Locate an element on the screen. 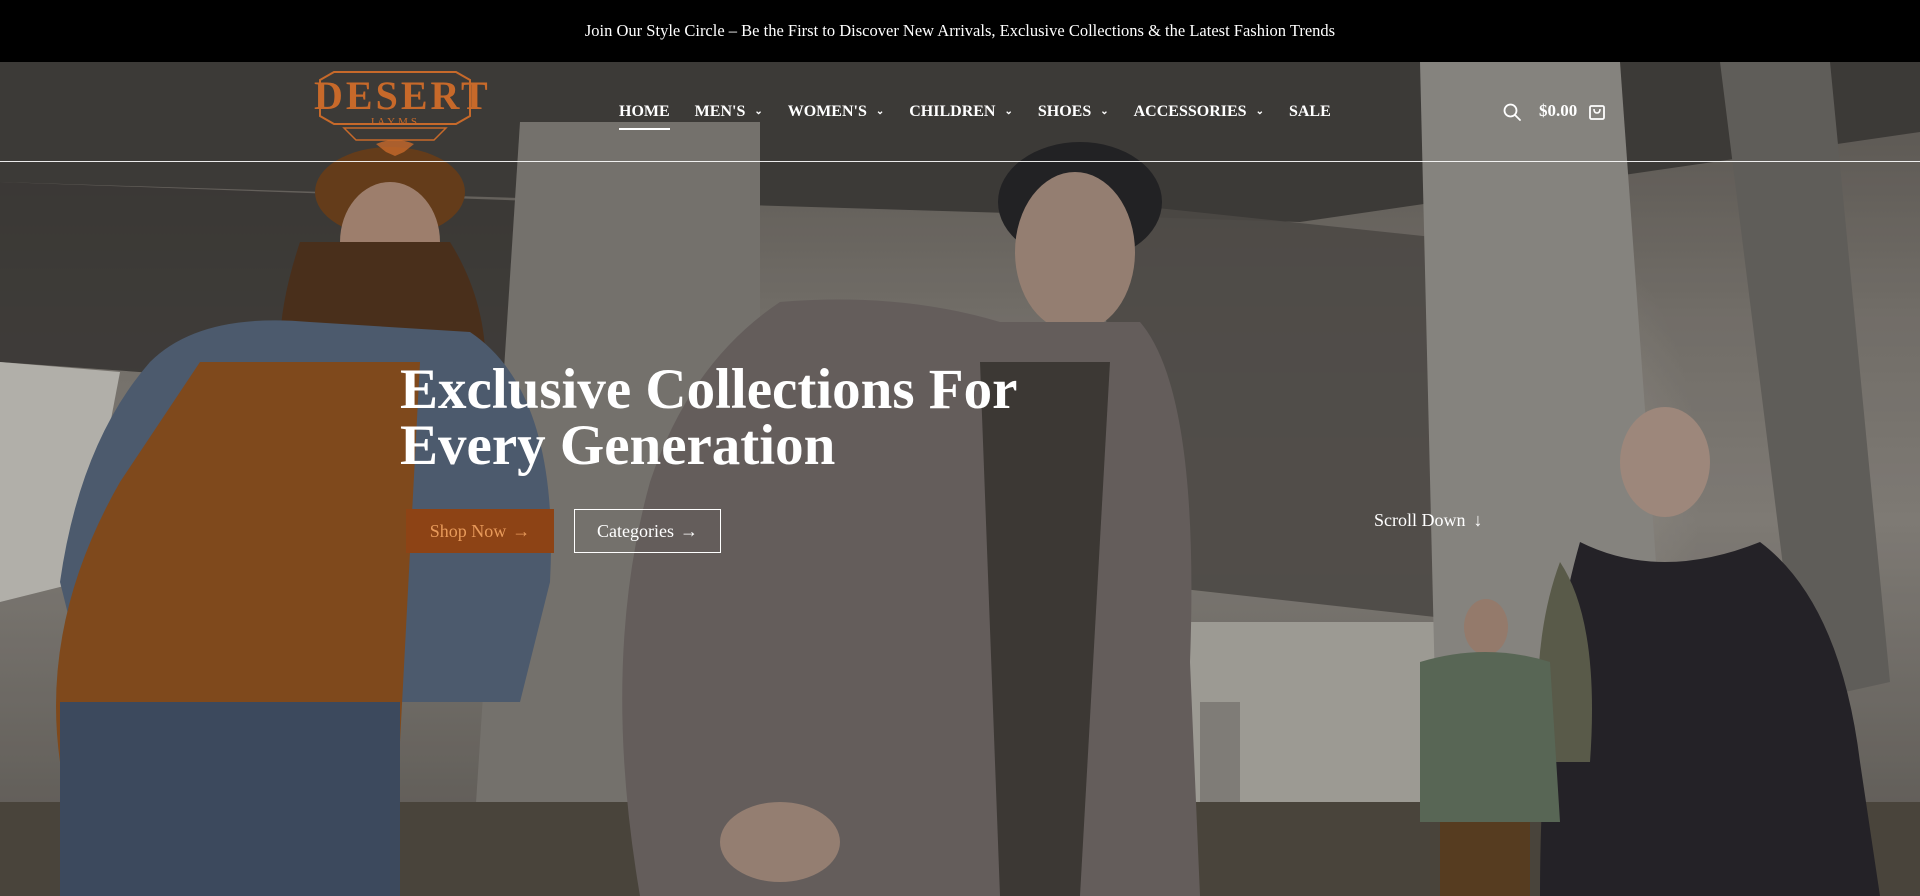 Image resolution: width=1920 pixels, height=896 pixels. nav-item-label: SHOES is located at coordinates (1064, 111).